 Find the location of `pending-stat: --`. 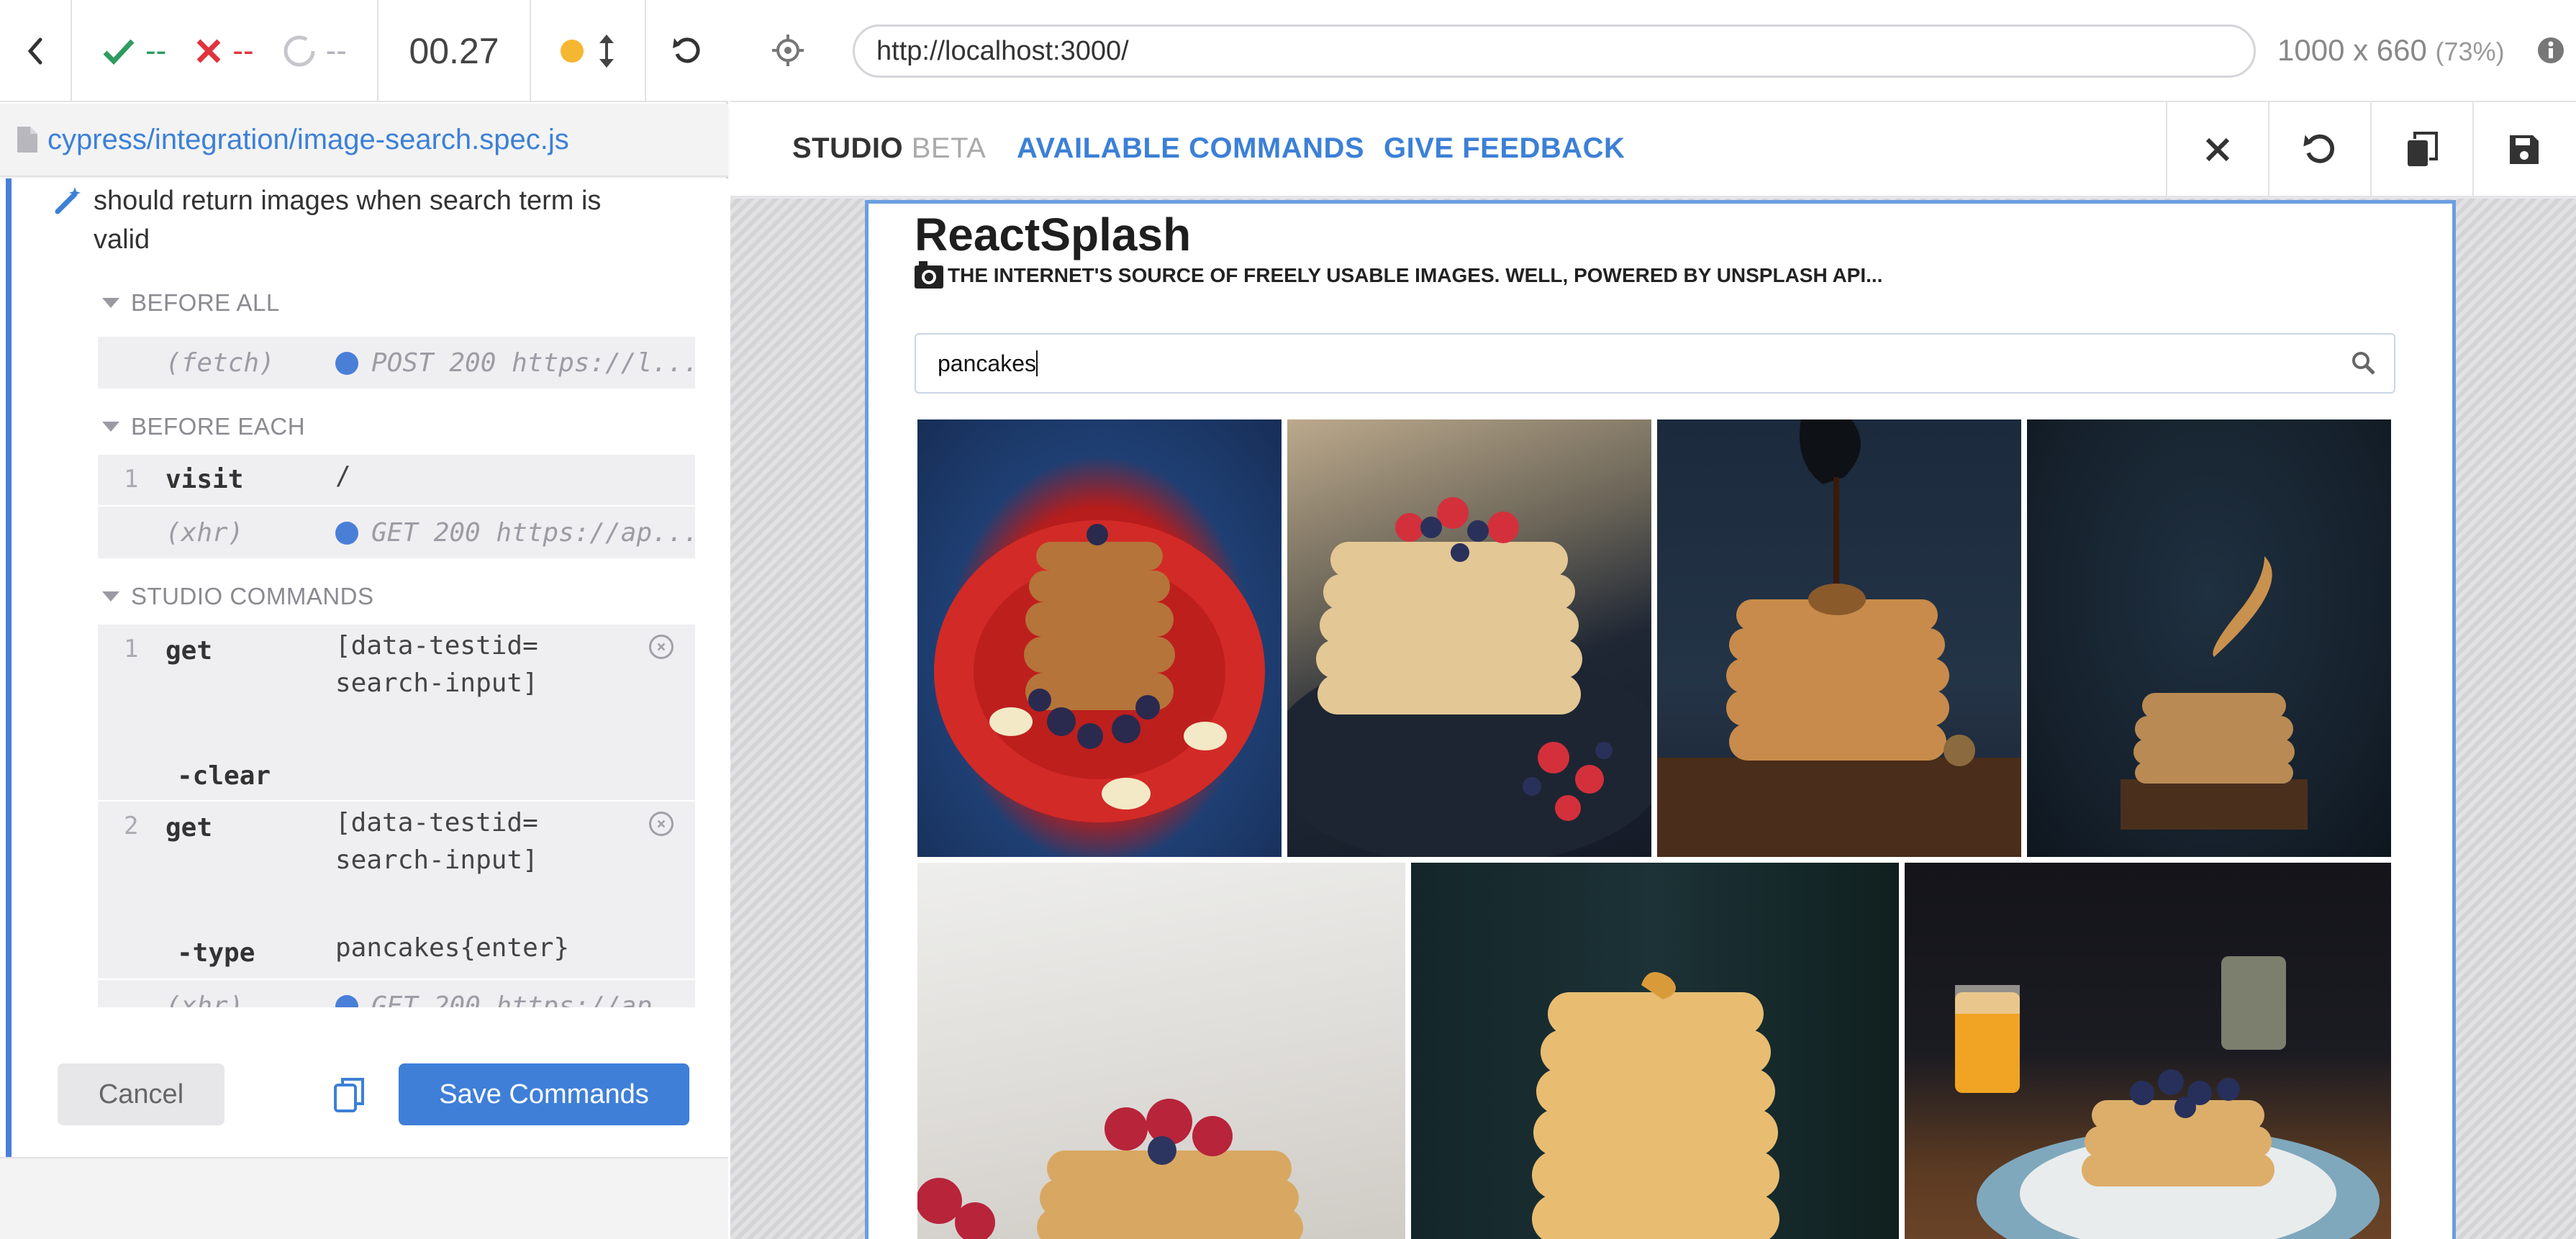

pending-stat: -- is located at coordinates (315, 51).